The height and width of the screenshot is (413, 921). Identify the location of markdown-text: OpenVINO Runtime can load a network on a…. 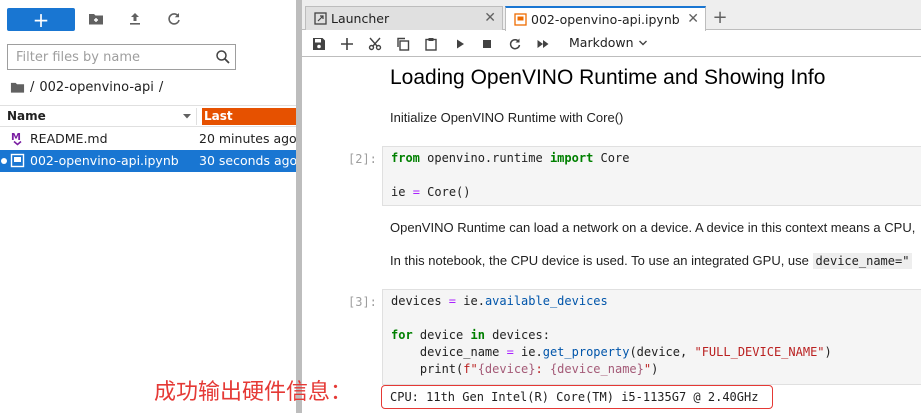
(653, 227).